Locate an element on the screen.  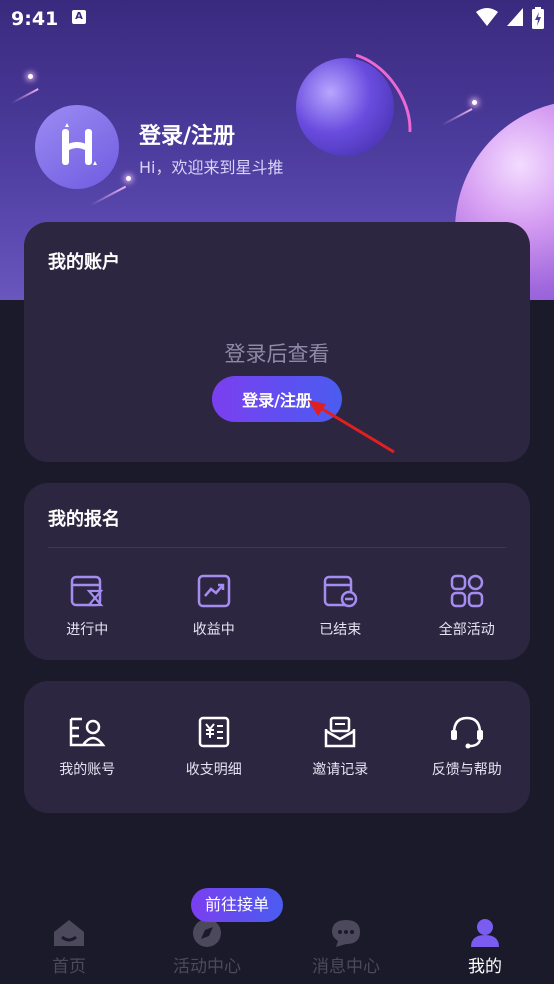
battery-icon is located at coordinates (538, 18).